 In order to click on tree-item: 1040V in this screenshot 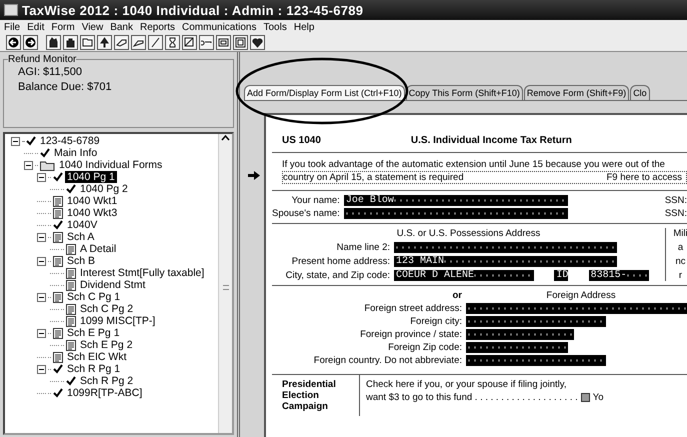, I will do `click(82, 225)`.